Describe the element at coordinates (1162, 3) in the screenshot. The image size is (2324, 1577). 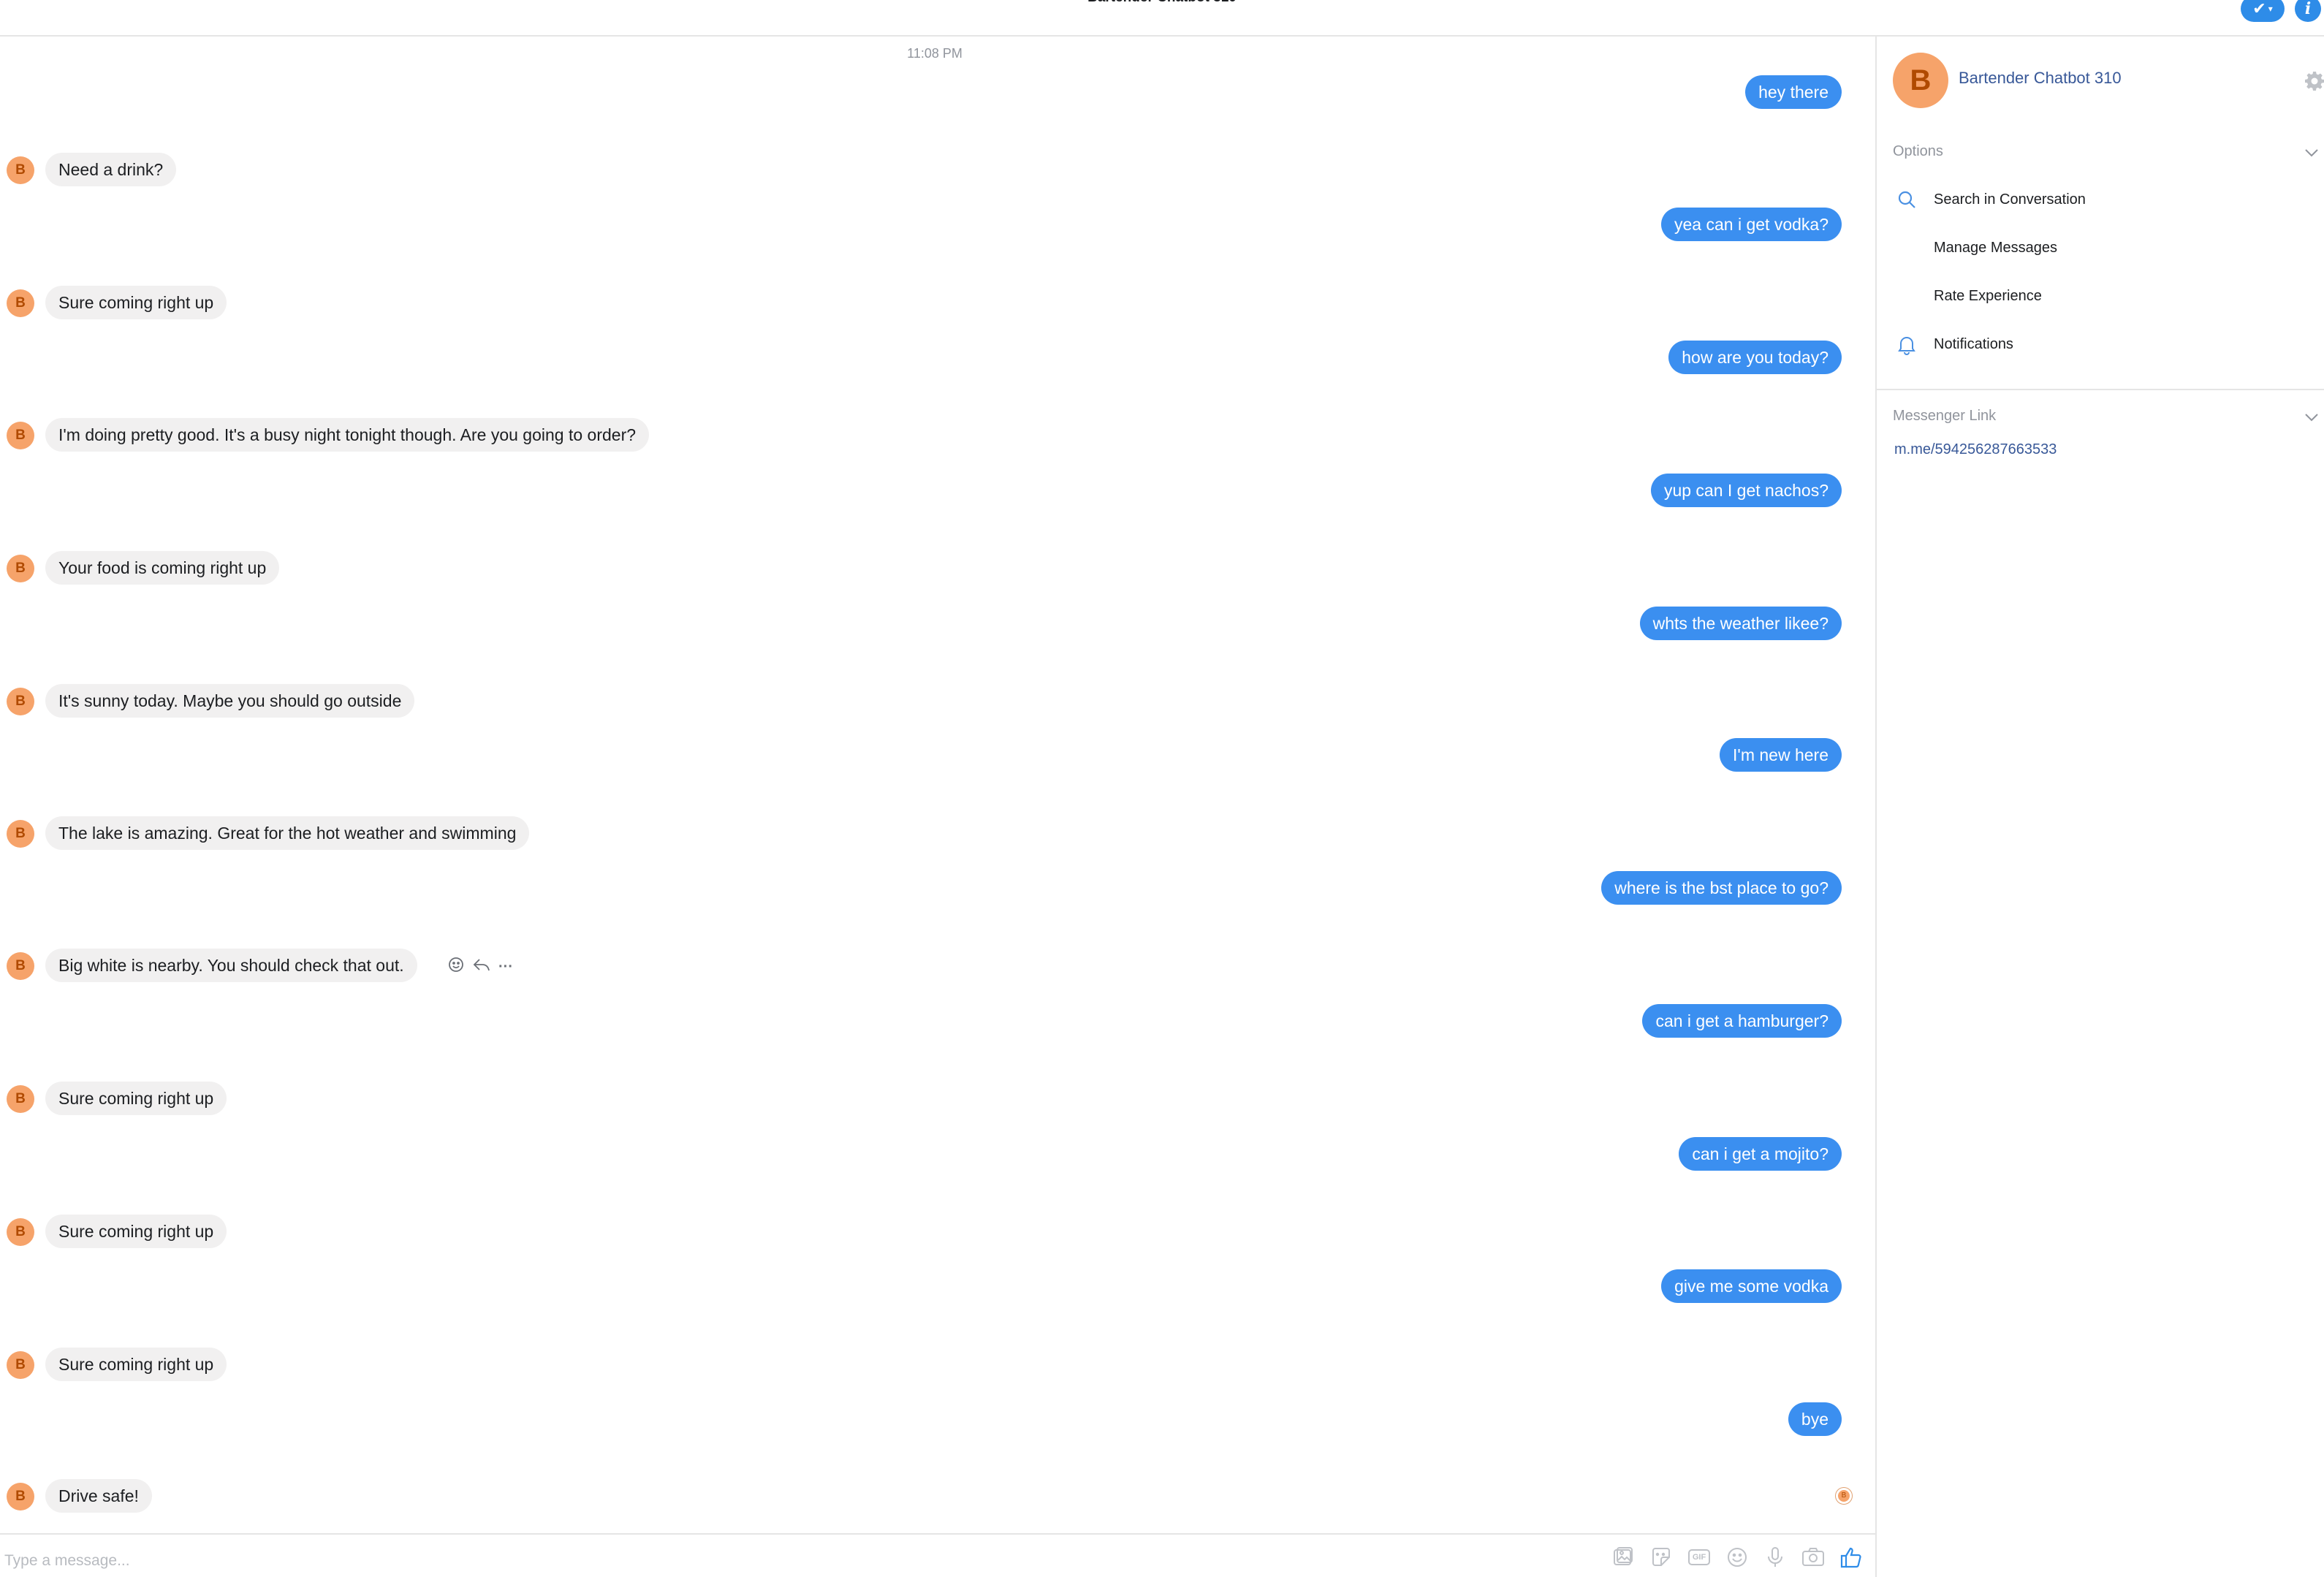
I see `conversation-title: Bartender Chatbot 310` at that location.